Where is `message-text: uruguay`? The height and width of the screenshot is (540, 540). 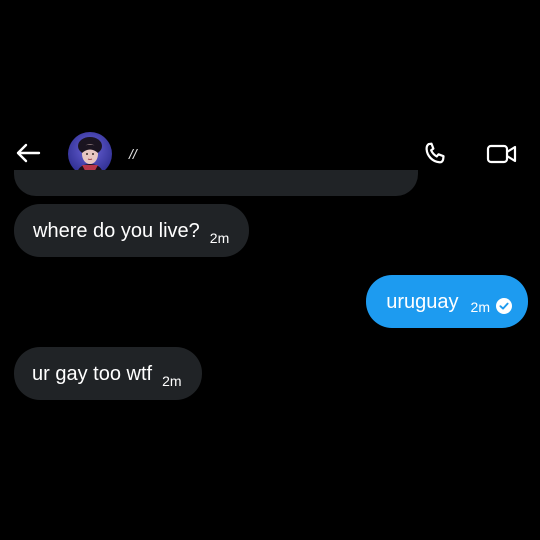 message-text: uruguay is located at coordinates (422, 301).